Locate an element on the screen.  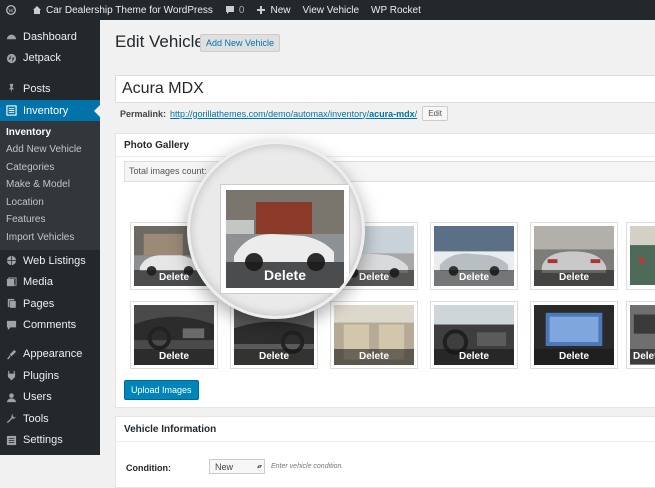
car-photo-street is located at coordinates (642, 256).